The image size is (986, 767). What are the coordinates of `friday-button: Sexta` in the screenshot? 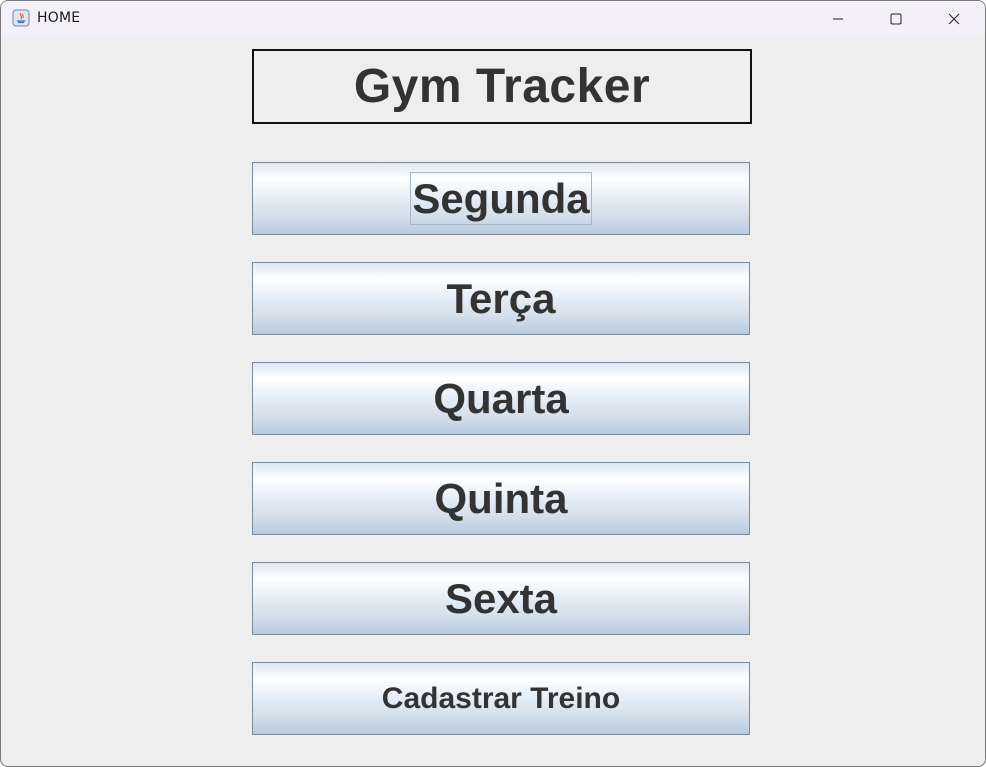 It's located at (501, 598).